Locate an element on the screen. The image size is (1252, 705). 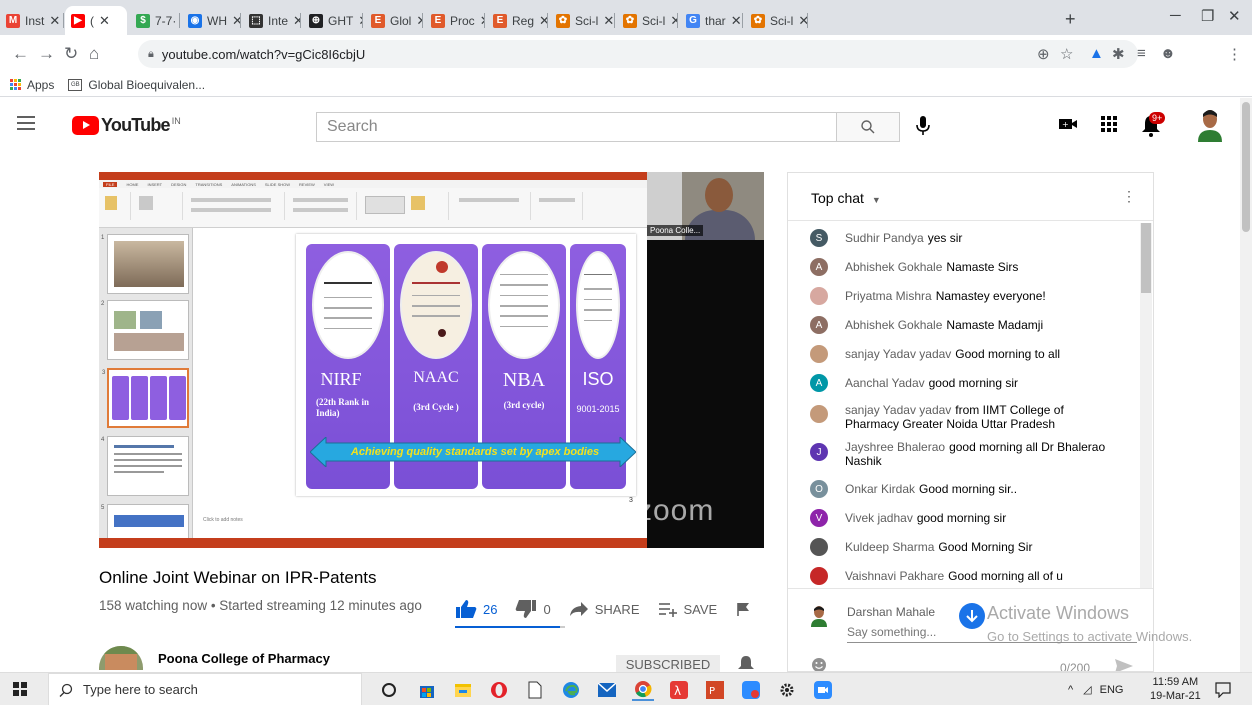
chat-more-icon: ⋮ is located at coordinates (1129, 196).